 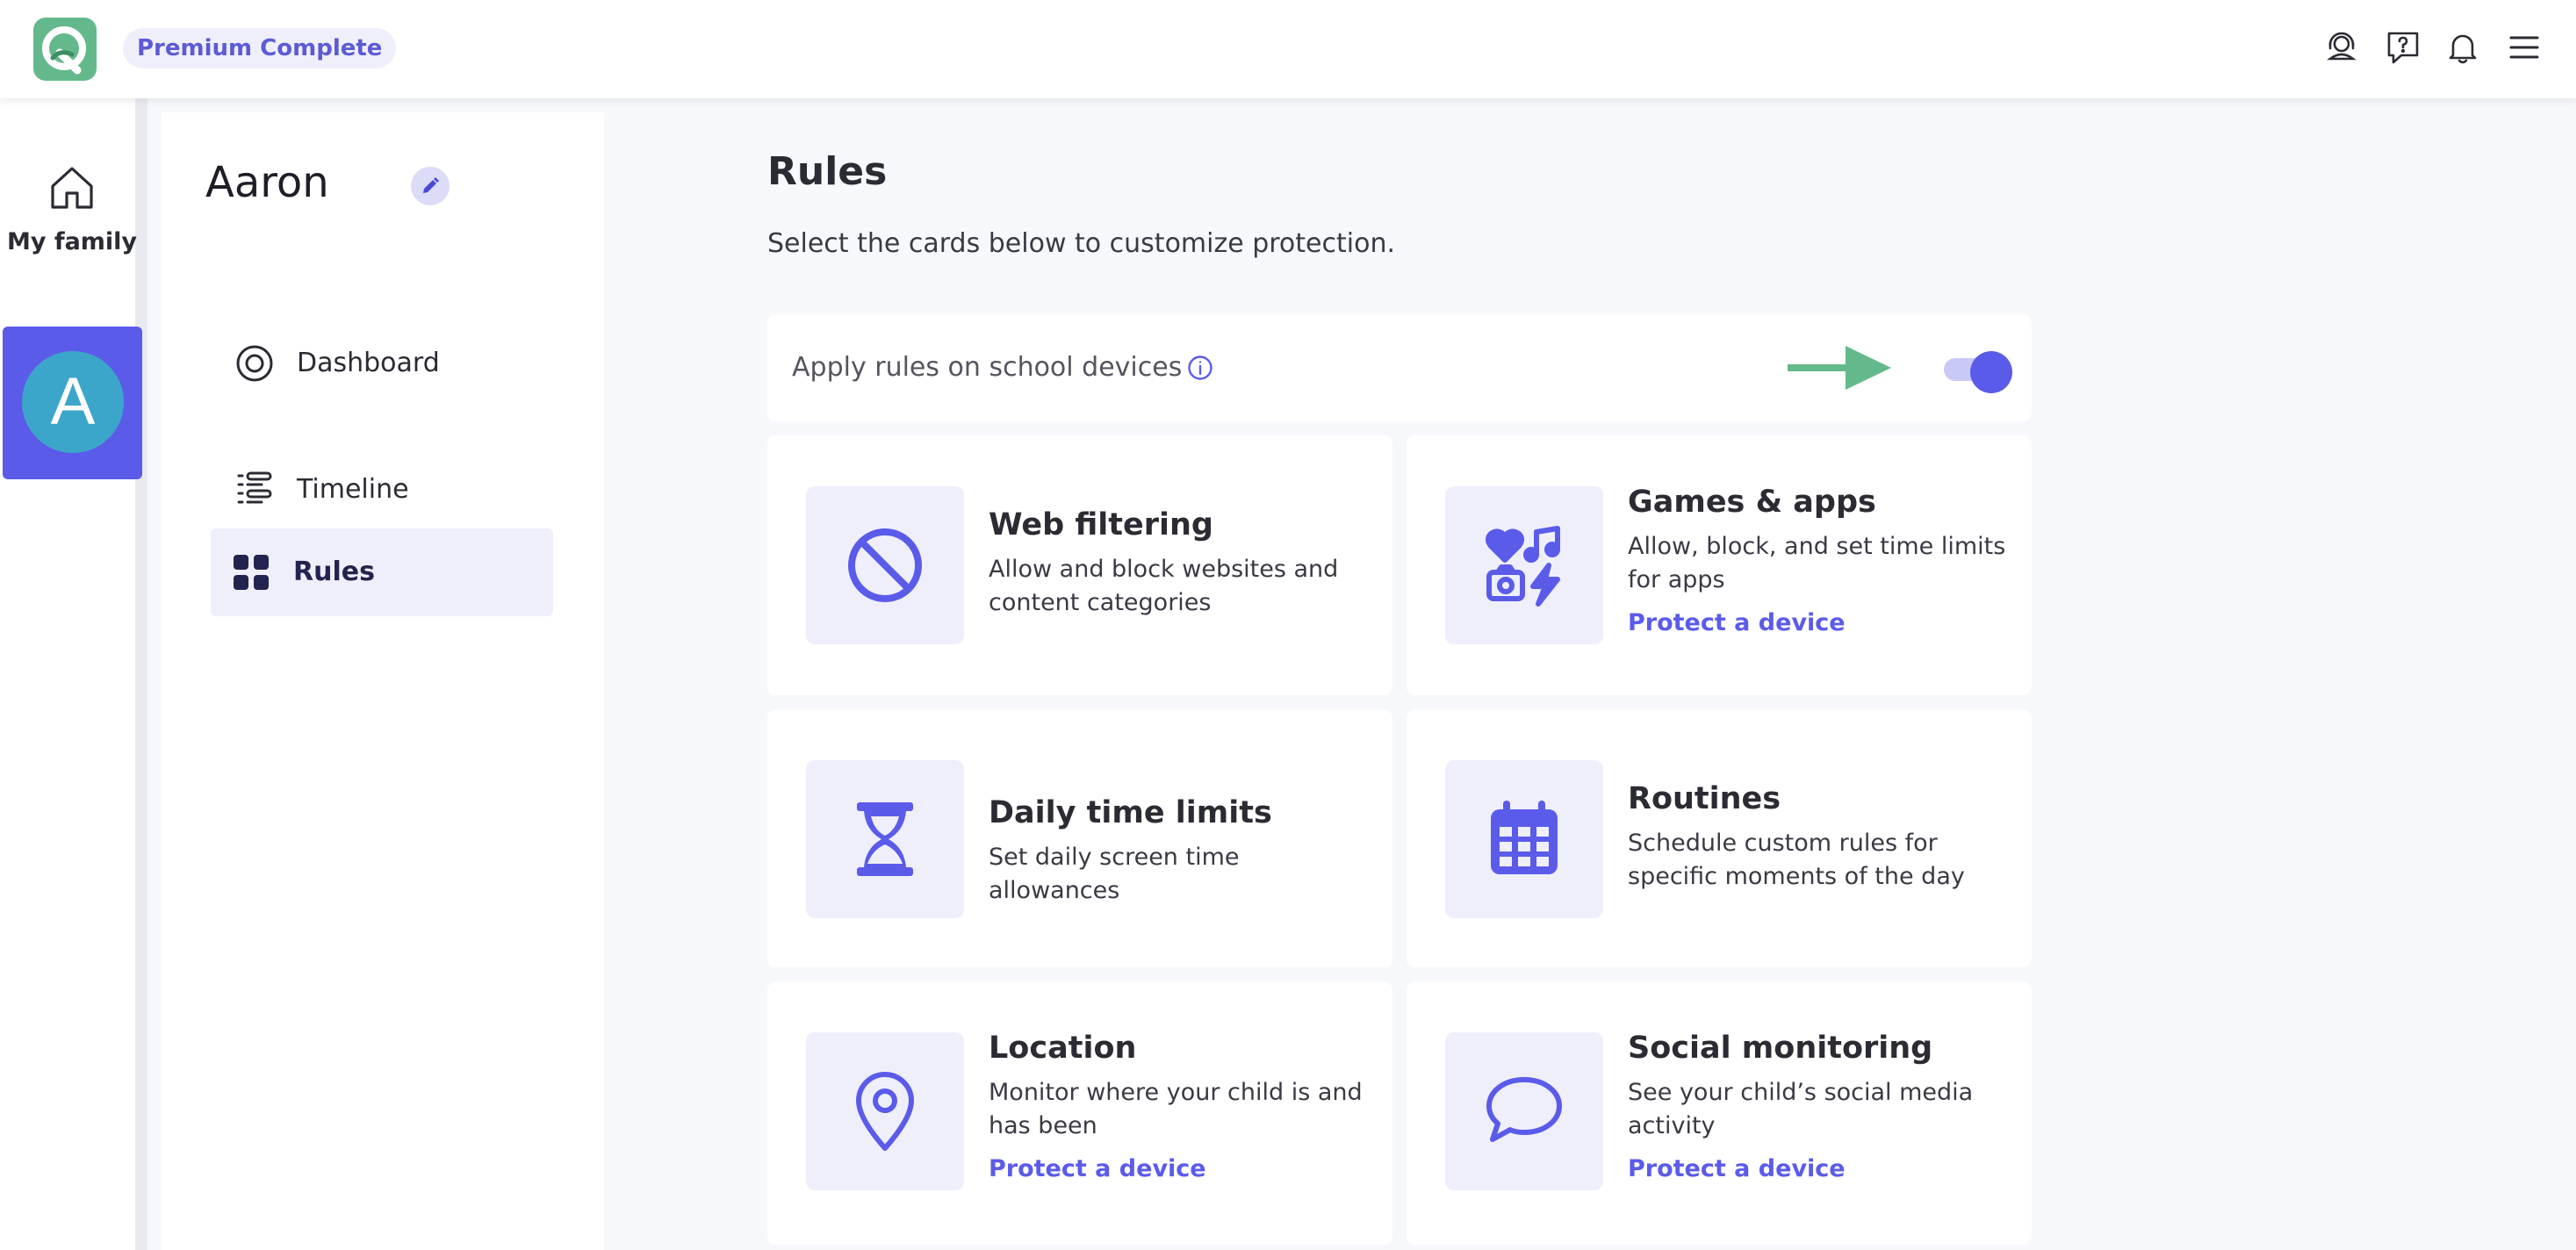 I want to click on chat-bubble-icon, so click(x=1524, y=1109).